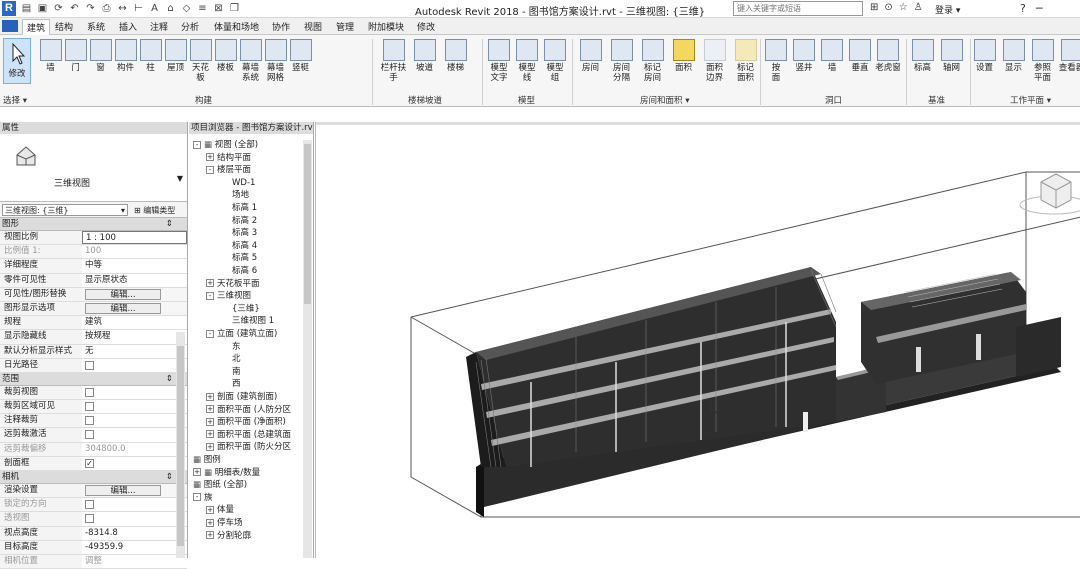 The image size is (1080, 569). What do you see at coordinates (202, 8) in the screenshot?
I see `thin-lines-icon: ≡` at bounding box center [202, 8].